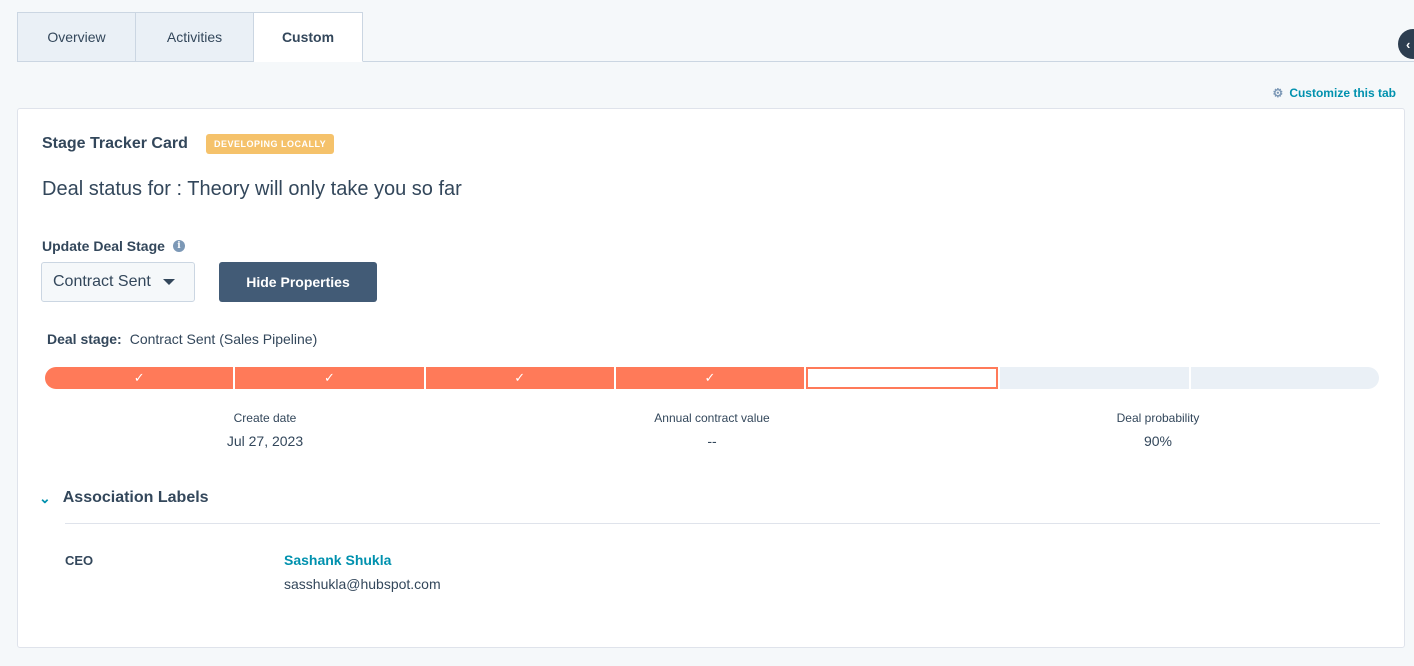 This screenshot has height=666, width=1414. I want to click on property-value: 90%, so click(1158, 441).